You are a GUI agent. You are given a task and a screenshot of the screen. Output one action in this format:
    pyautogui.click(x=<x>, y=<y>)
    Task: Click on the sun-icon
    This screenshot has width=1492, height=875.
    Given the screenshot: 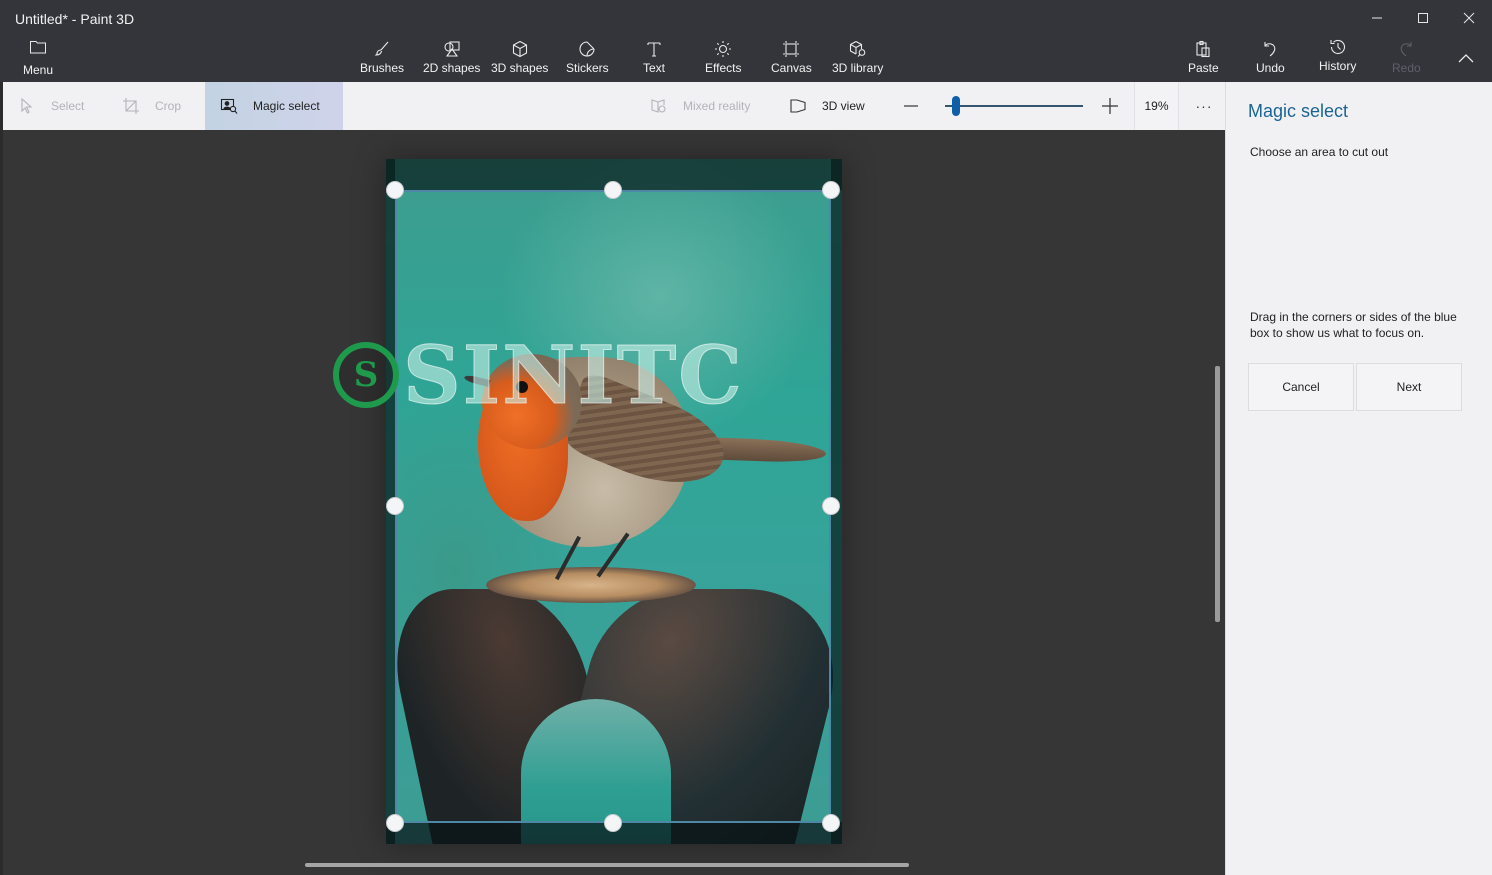 What is the action you would take?
    pyautogui.click(x=723, y=49)
    